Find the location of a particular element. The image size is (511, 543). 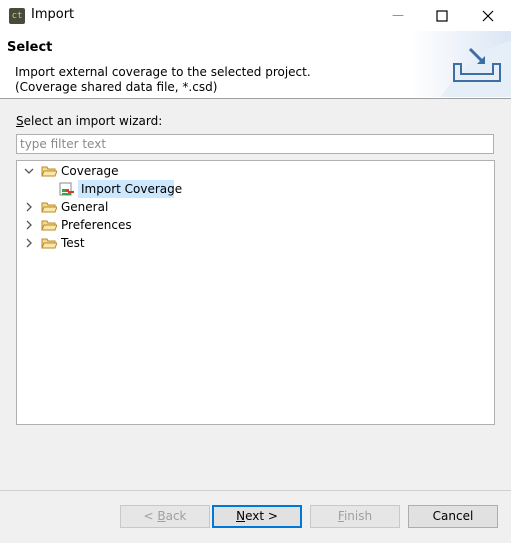

chevron-down-icon is located at coordinates (29, 171).